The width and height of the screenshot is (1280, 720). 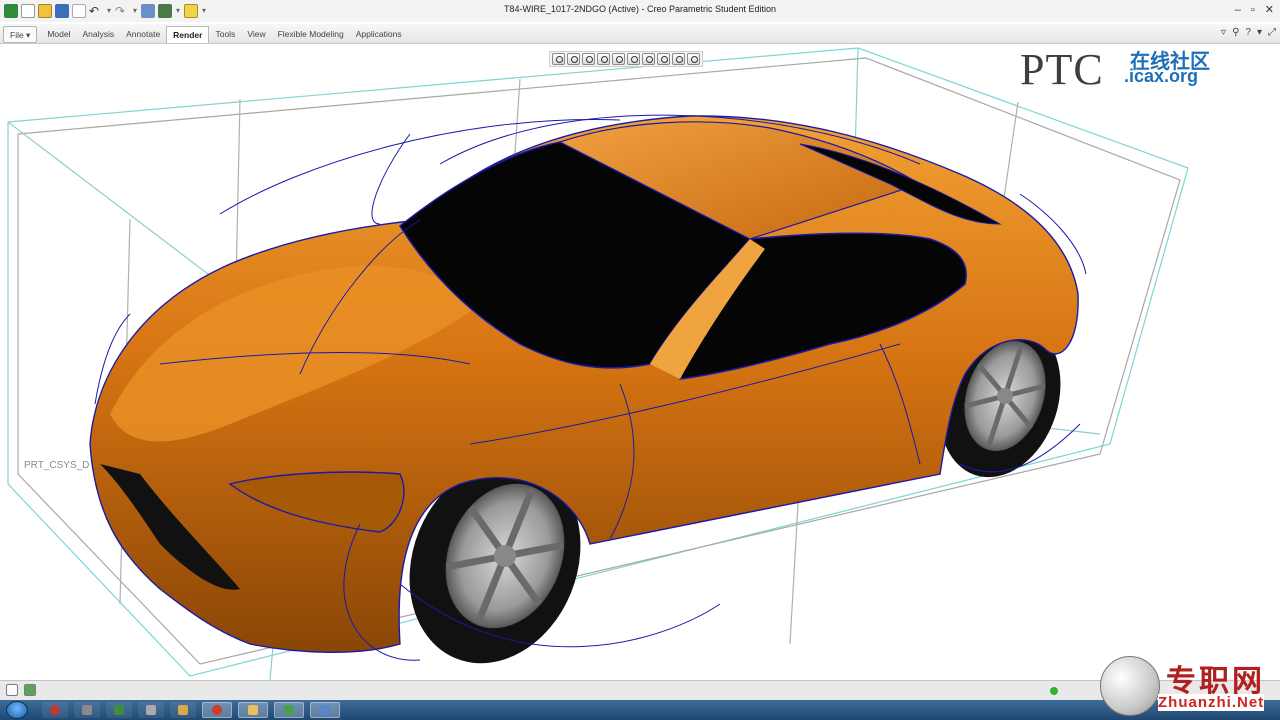 What do you see at coordinates (1272, 32) in the screenshot?
I see `fullscreen-icon: ⤢` at bounding box center [1272, 32].